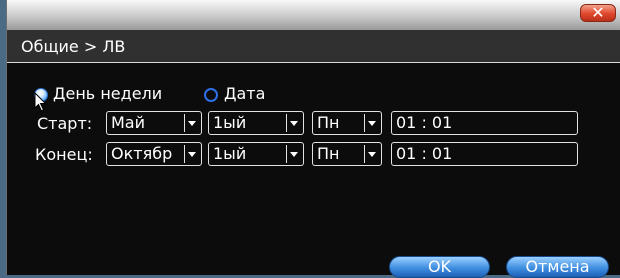 The width and height of the screenshot is (620, 278). Describe the element at coordinates (328, 153) in the screenshot. I see `end-day-value: Пн` at that location.